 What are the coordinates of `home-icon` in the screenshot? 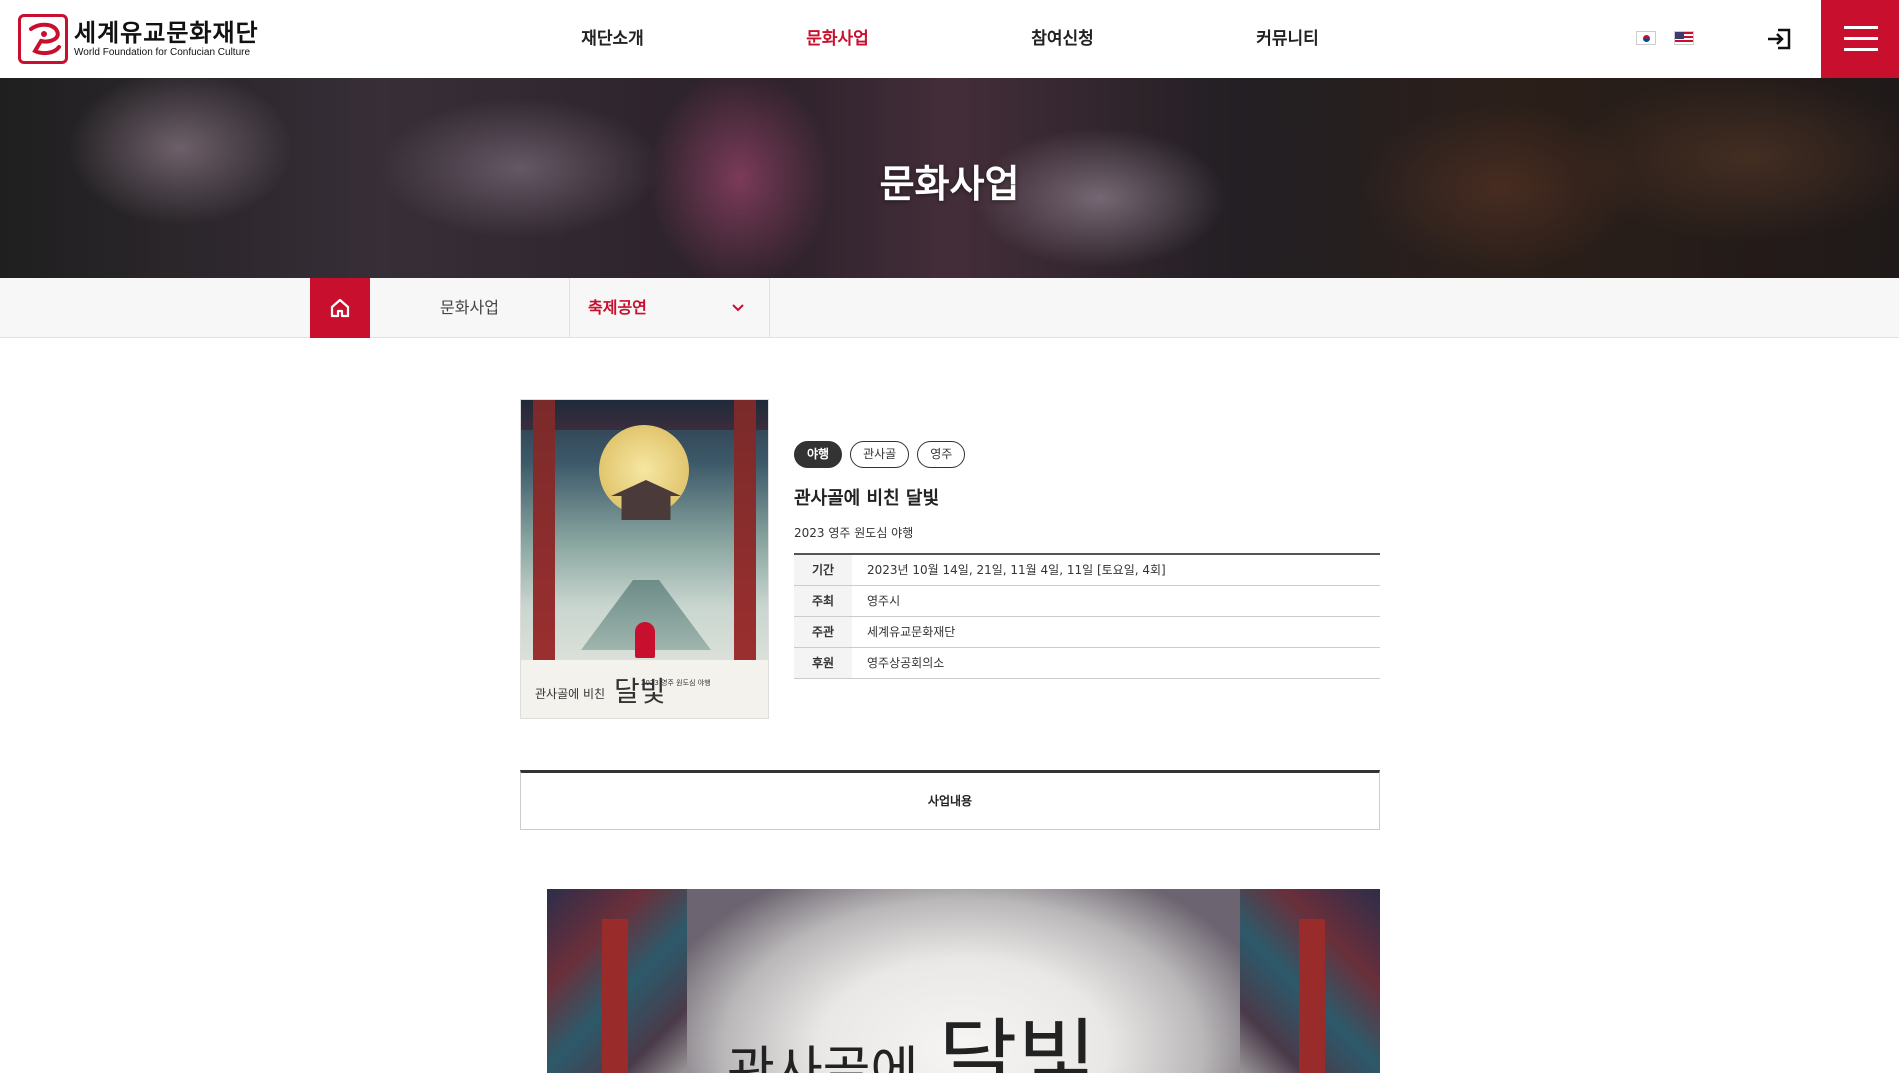 It's located at (340, 308).